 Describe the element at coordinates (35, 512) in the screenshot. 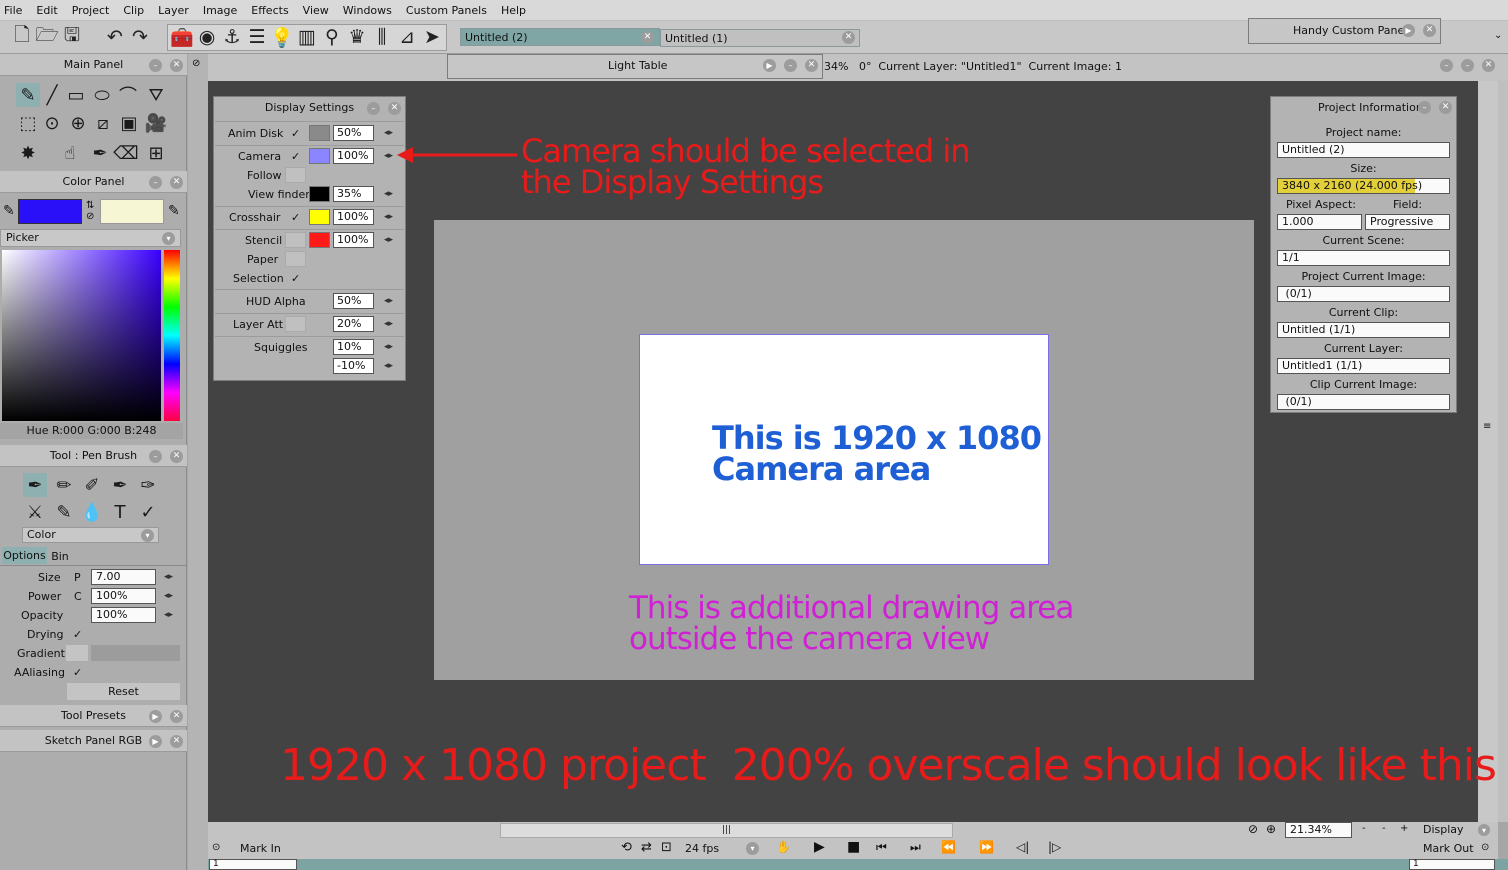

I see `smudge-brush-icon: ⚔` at that location.